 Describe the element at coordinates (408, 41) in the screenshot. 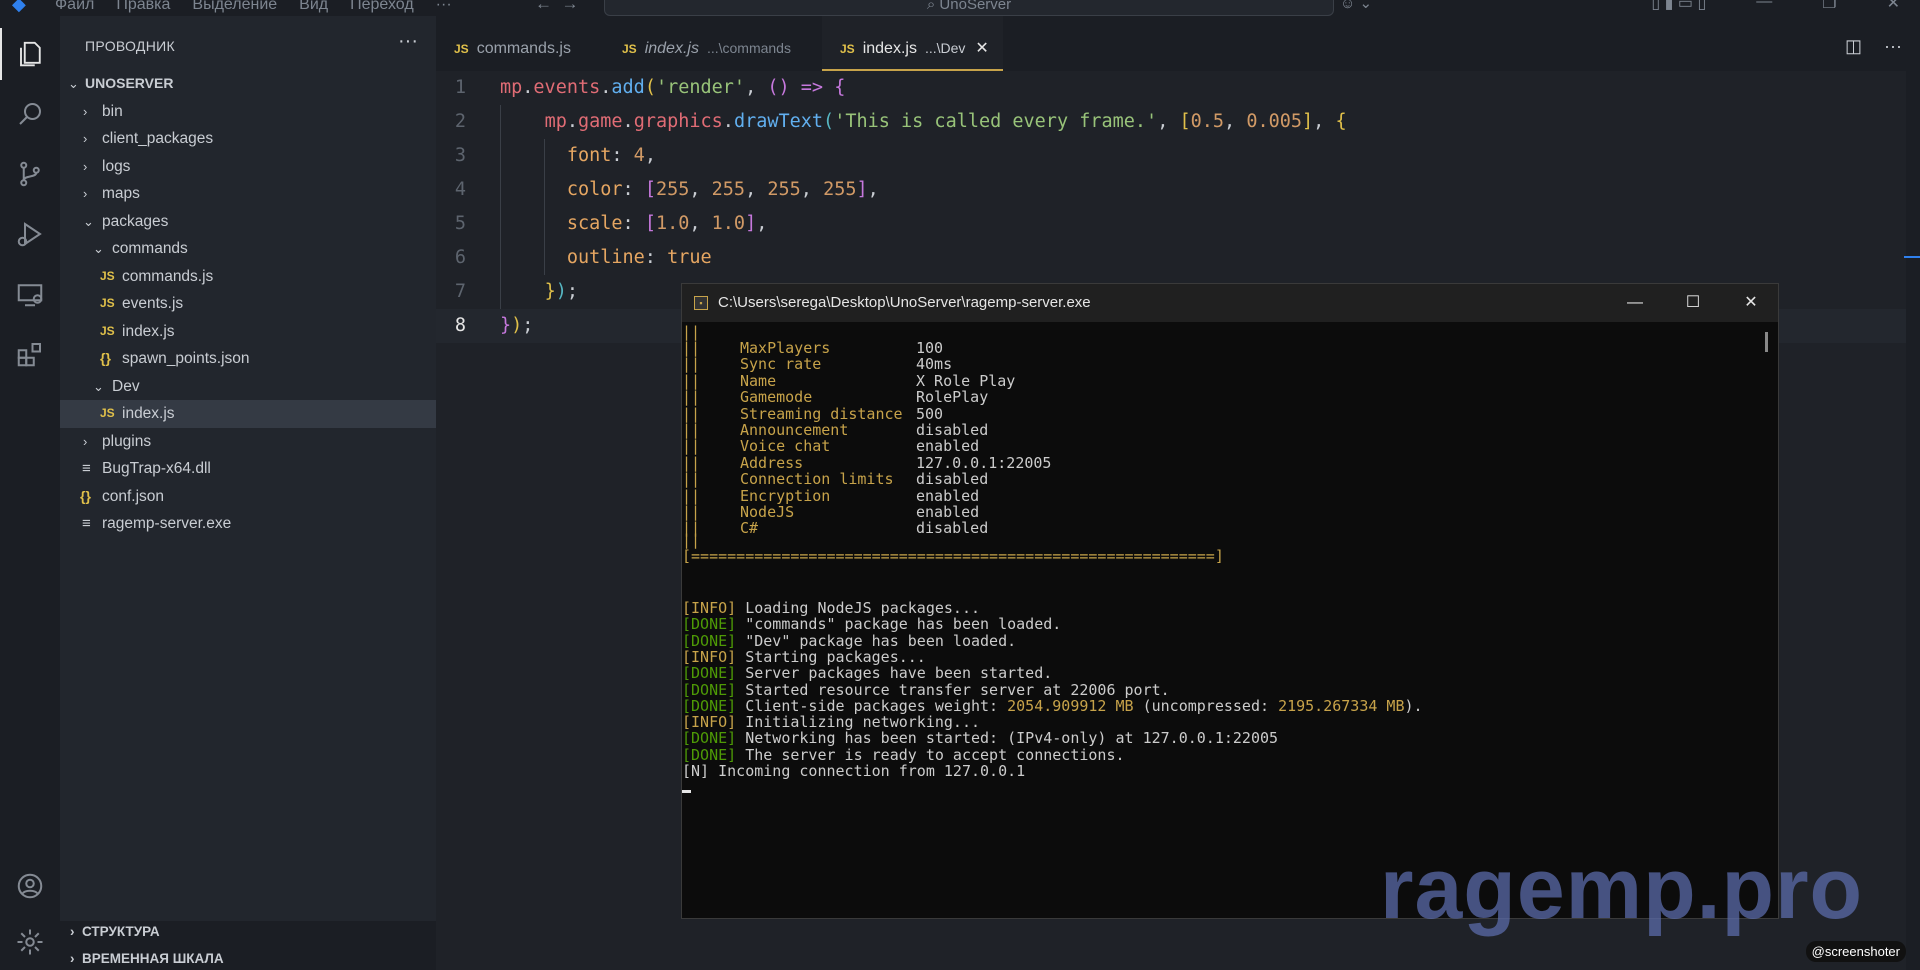

I see `more-actions-icon: ···` at that location.